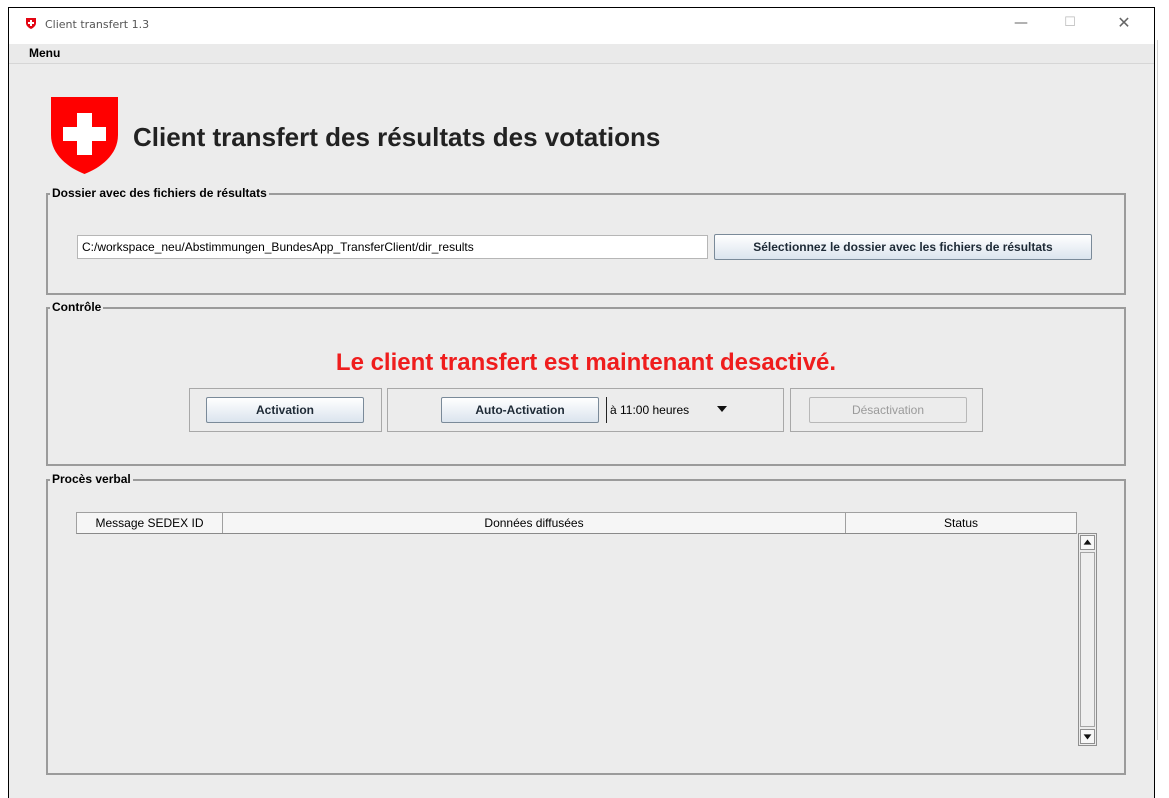  Describe the element at coordinates (97, 24) in the screenshot. I see `window-title: Client transfert 1.3` at that location.